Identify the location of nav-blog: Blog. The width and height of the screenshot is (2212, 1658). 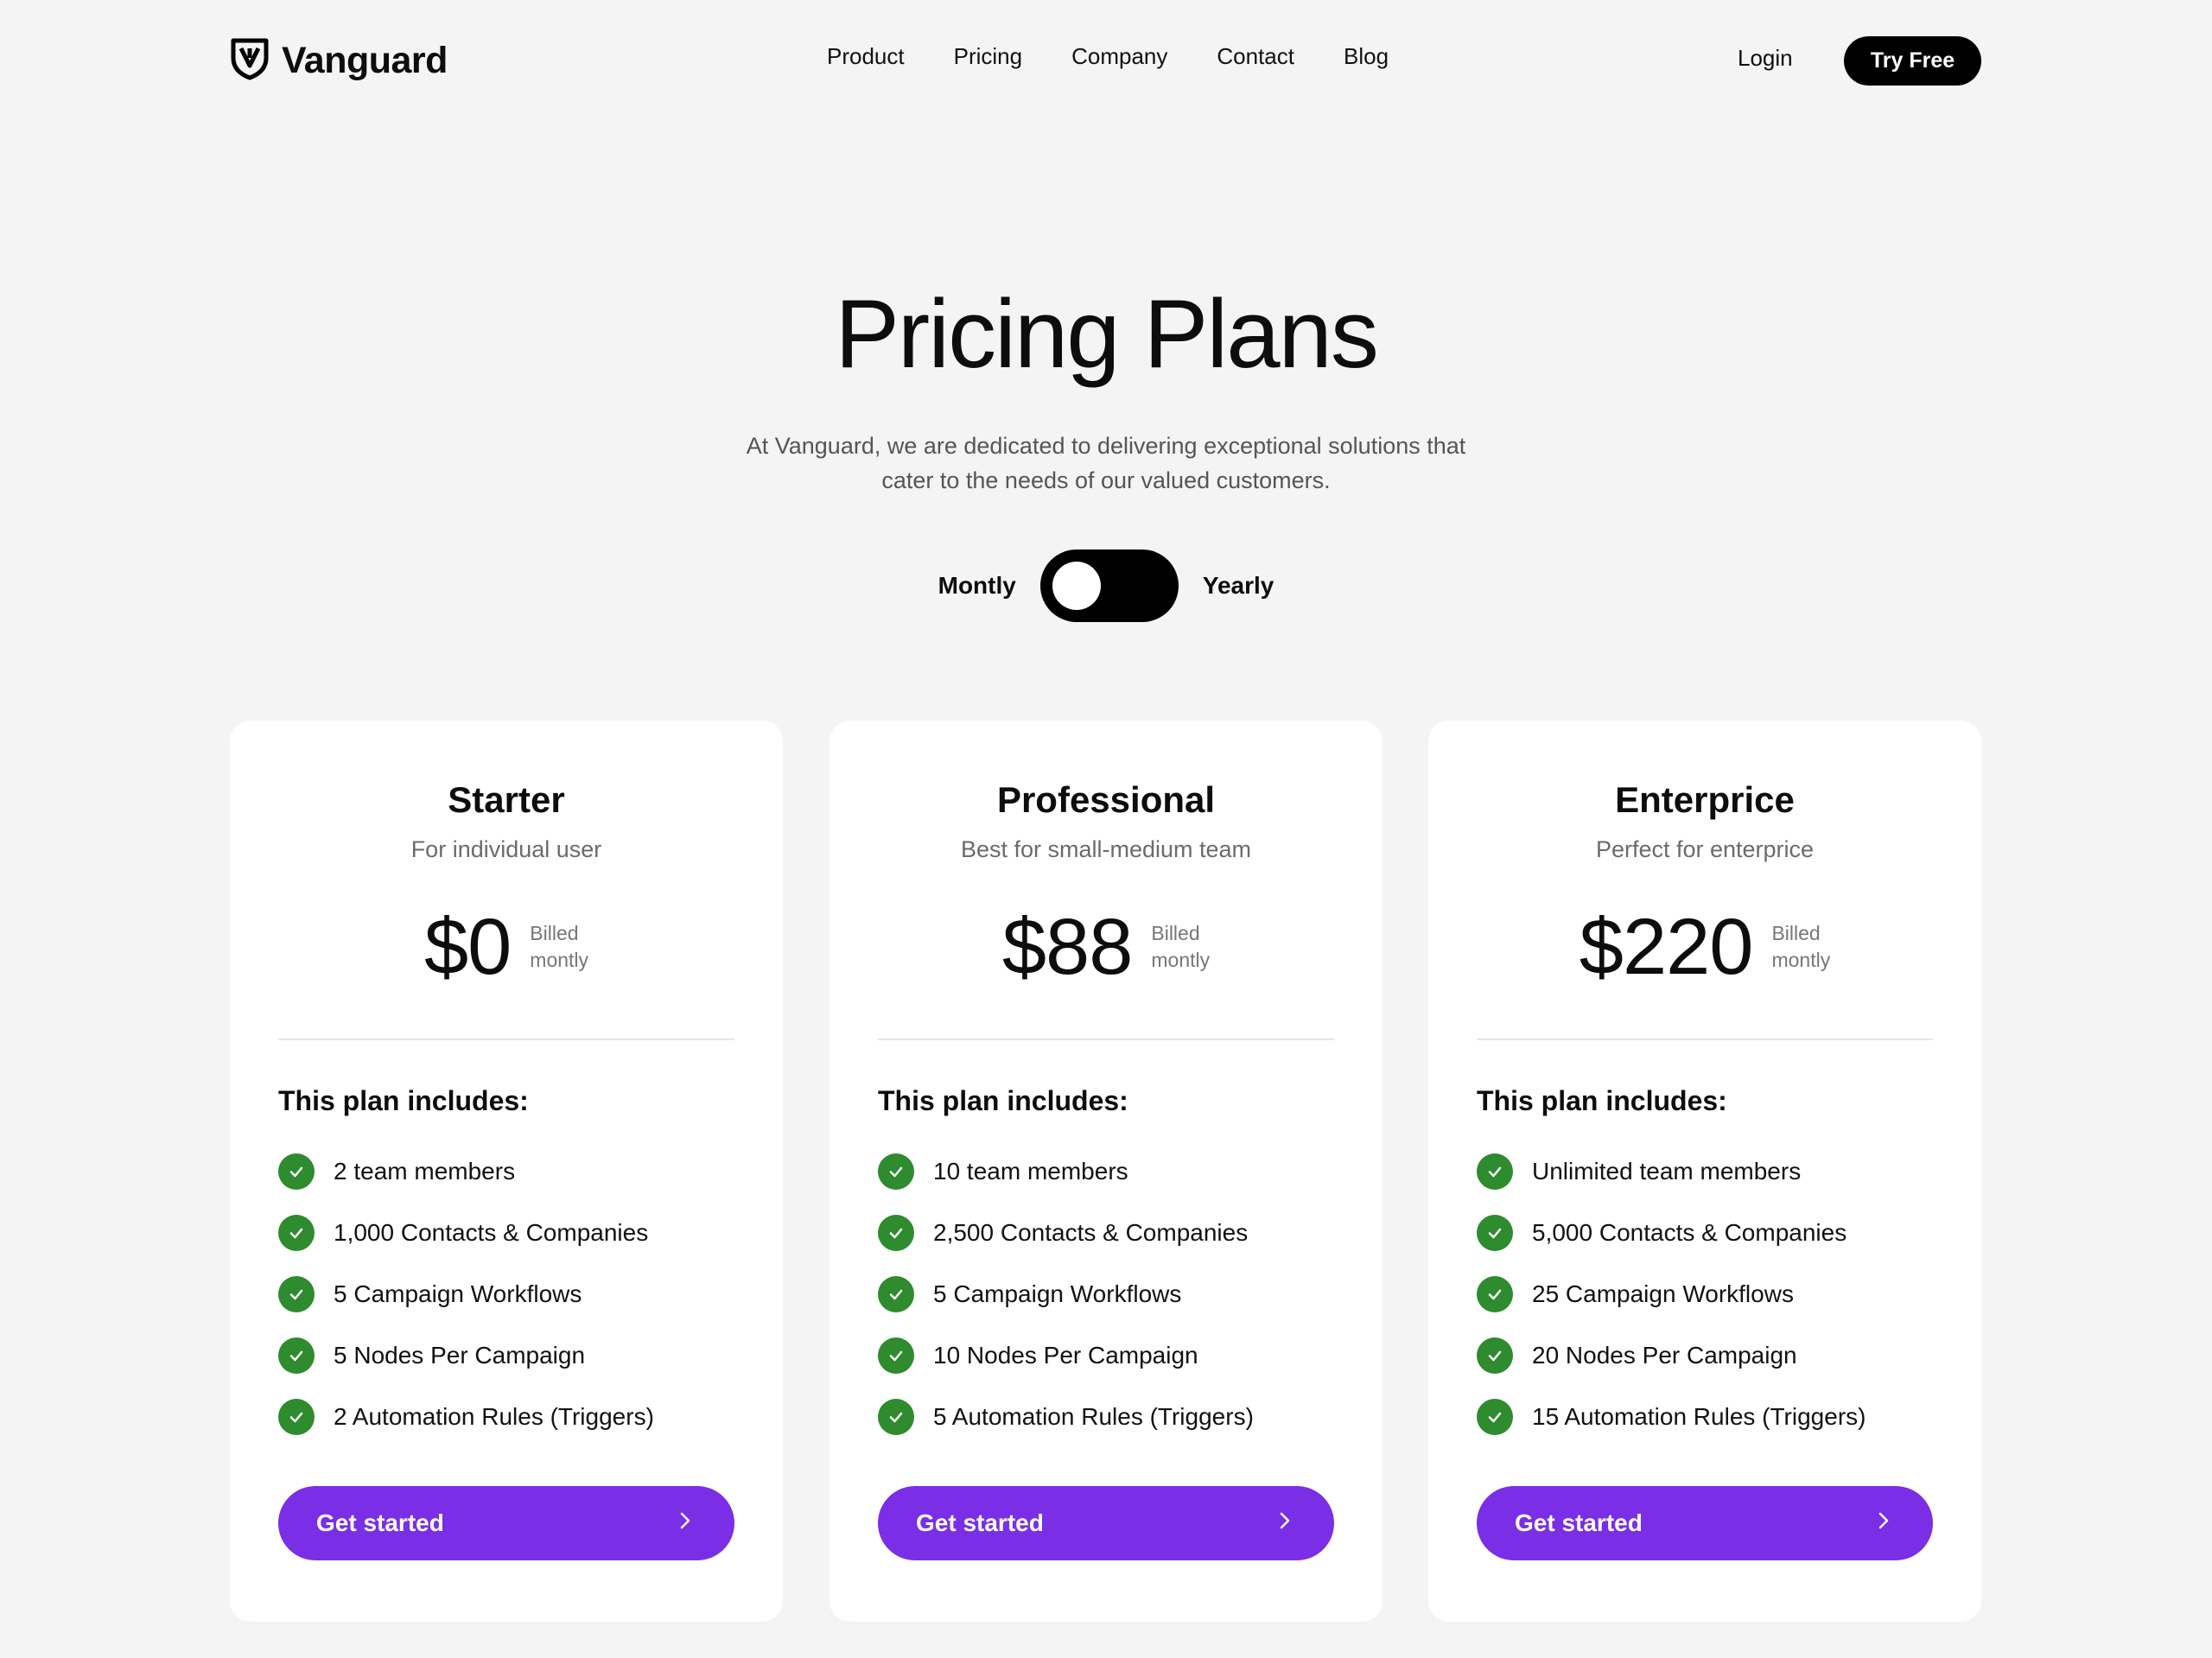
(1366, 56).